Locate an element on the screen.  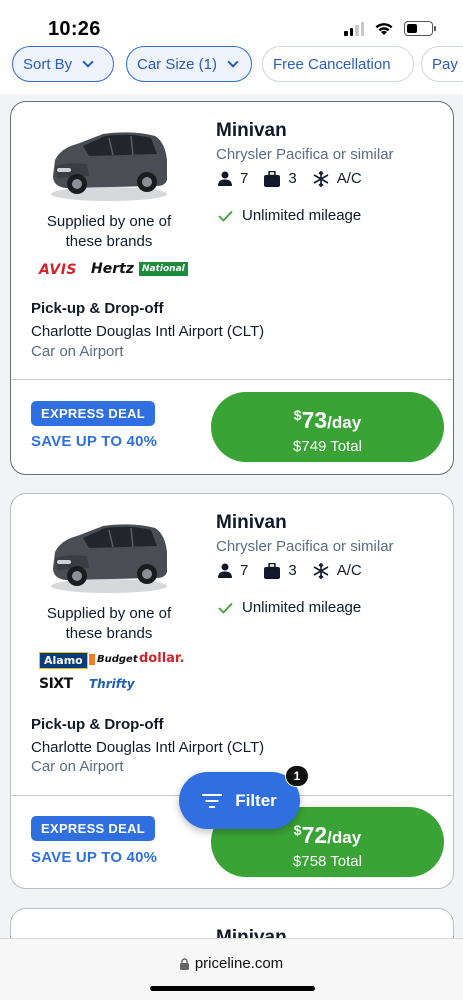
url-display: priceline.com is located at coordinates (231, 963).